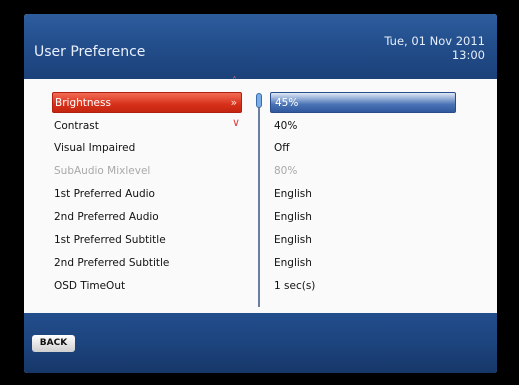  Describe the element at coordinates (76, 126) in the screenshot. I see `setting-label: Contrast` at that location.